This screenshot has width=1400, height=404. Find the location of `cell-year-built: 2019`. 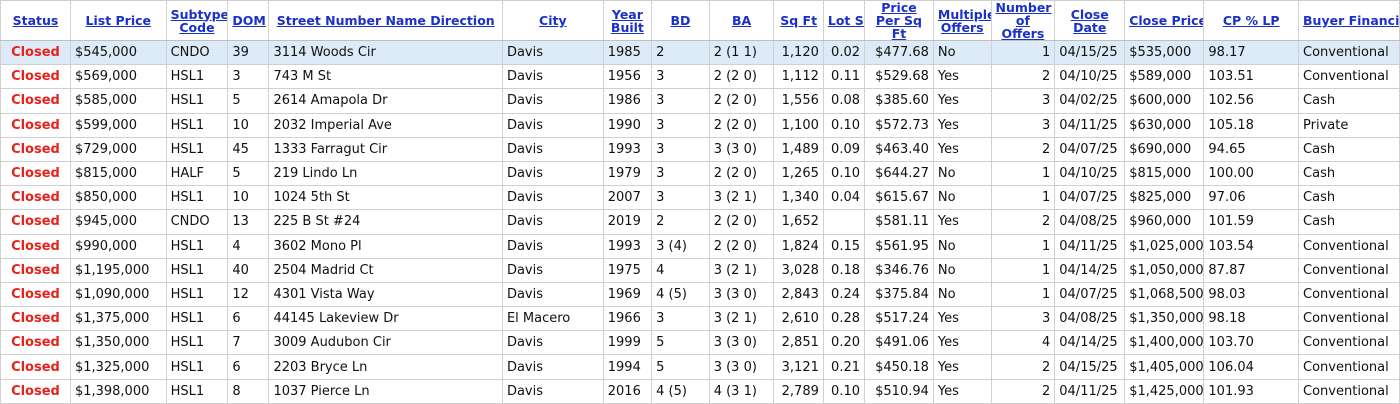

cell-year-built: 2019 is located at coordinates (627, 222).